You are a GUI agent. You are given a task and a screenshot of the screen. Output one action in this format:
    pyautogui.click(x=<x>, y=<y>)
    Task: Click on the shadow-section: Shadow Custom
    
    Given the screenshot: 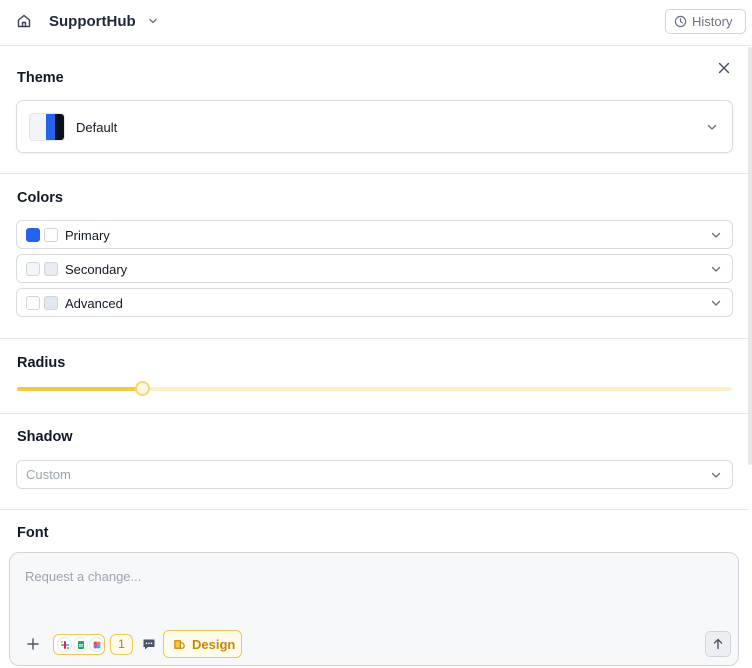 What is the action you would take?
    pyautogui.click(x=374, y=462)
    